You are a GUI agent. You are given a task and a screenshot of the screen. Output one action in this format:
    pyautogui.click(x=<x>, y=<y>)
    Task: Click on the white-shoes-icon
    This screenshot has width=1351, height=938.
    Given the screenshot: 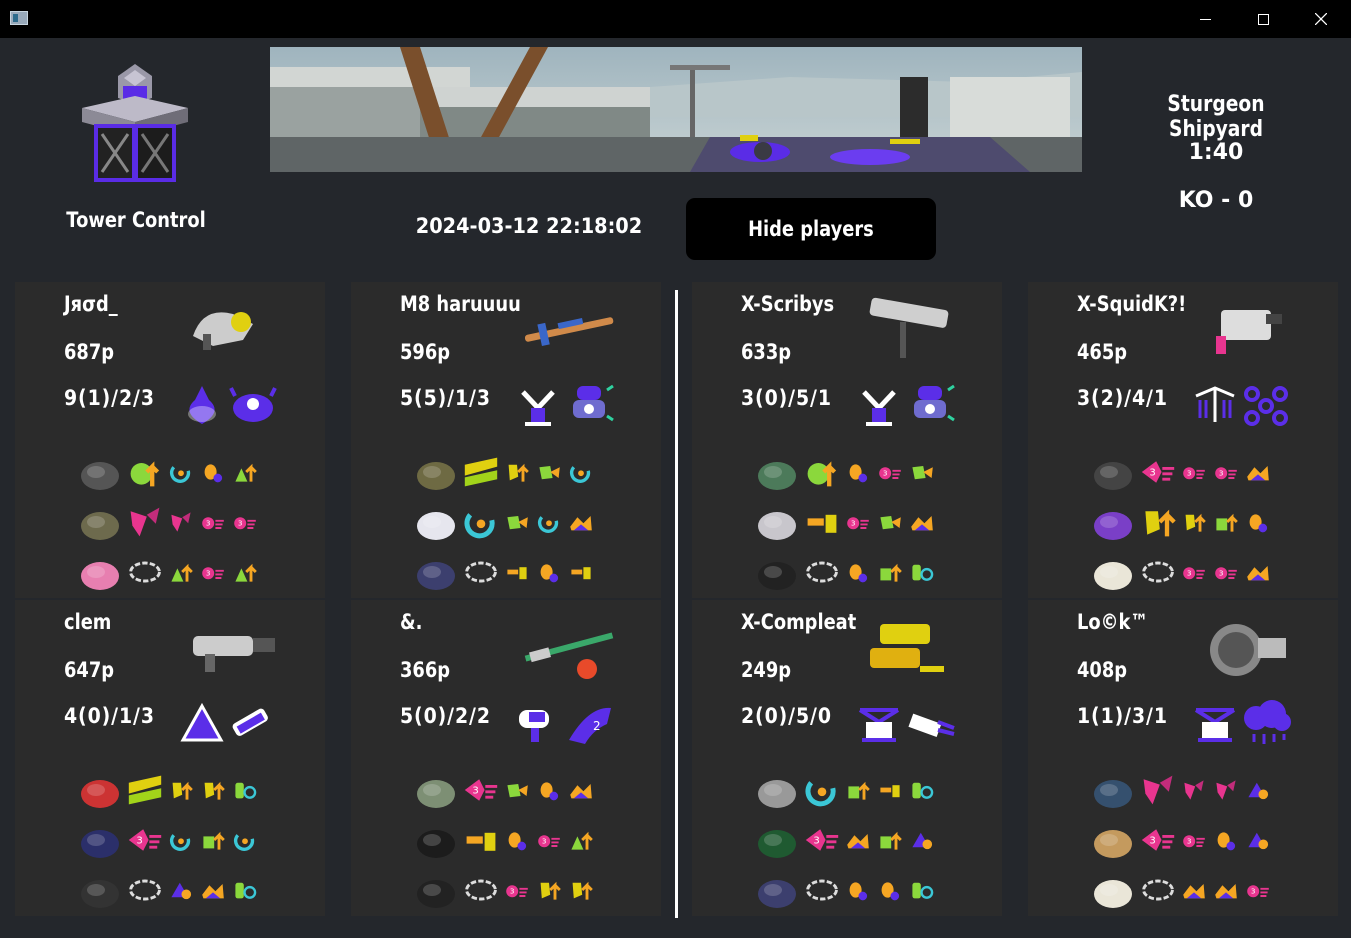 What is the action you would take?
    pyautogui.click(x=1113, y=572)
    